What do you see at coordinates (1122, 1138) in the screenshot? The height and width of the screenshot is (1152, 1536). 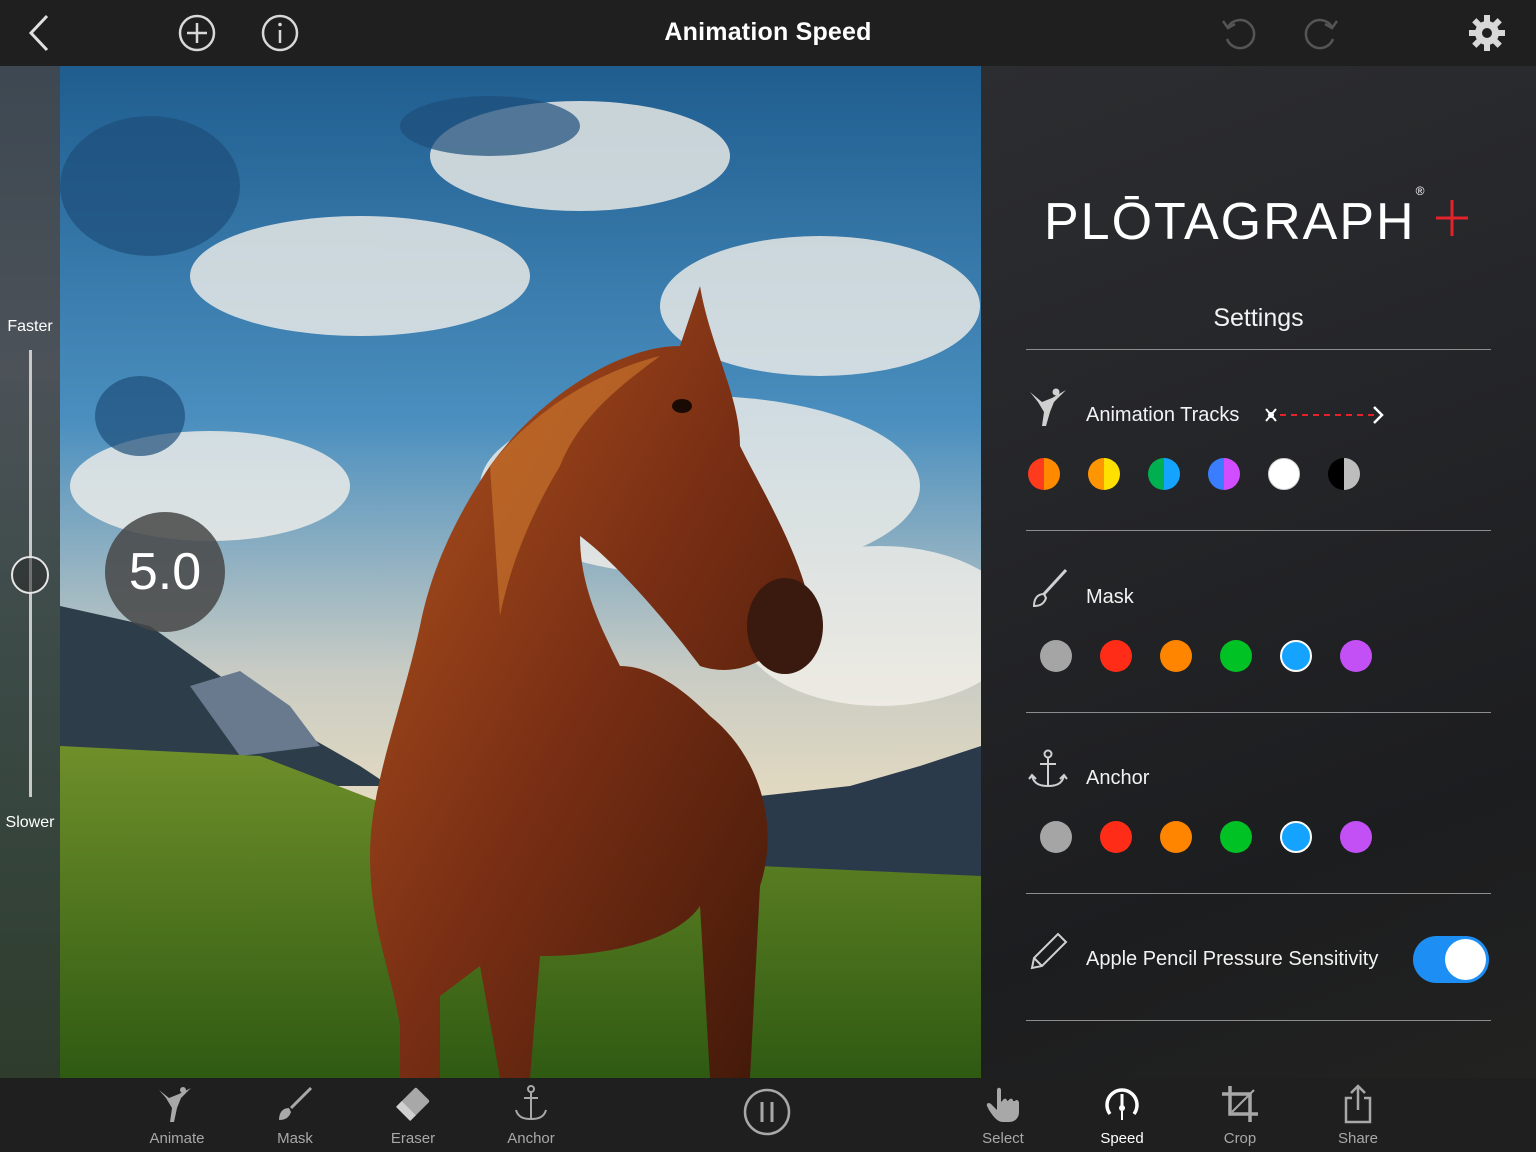 I see `tool-speed-label: Speed` at bounding box center [1122, 1138].